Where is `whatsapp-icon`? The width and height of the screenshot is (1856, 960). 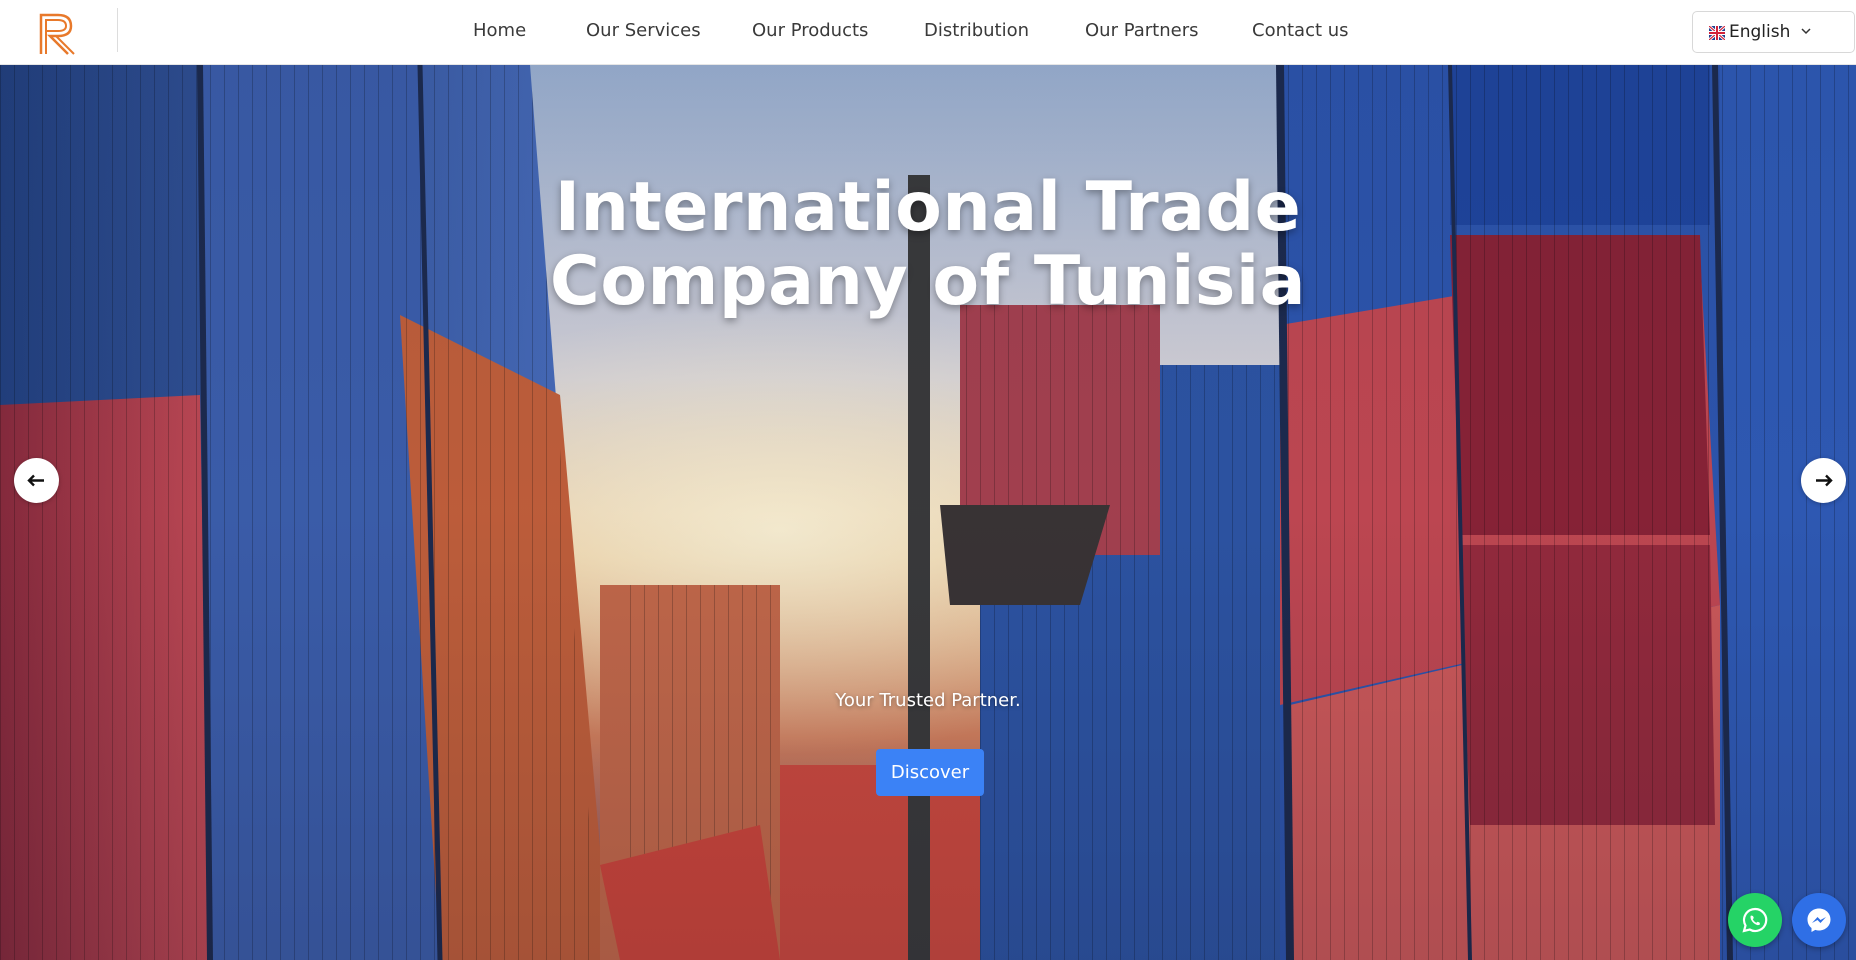 whatsapp-icon is located at coordinates (1755, 920).